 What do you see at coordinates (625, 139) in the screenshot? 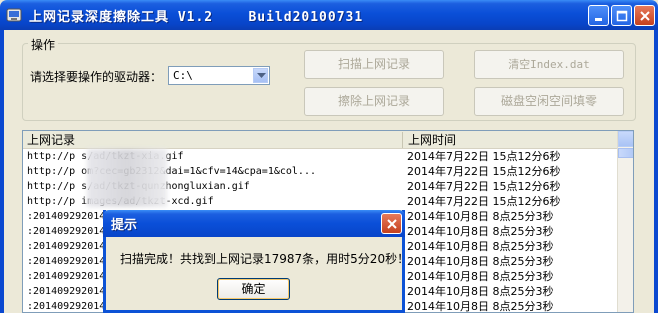
I see `scroll-up-button` at bounding box center [625, 139].